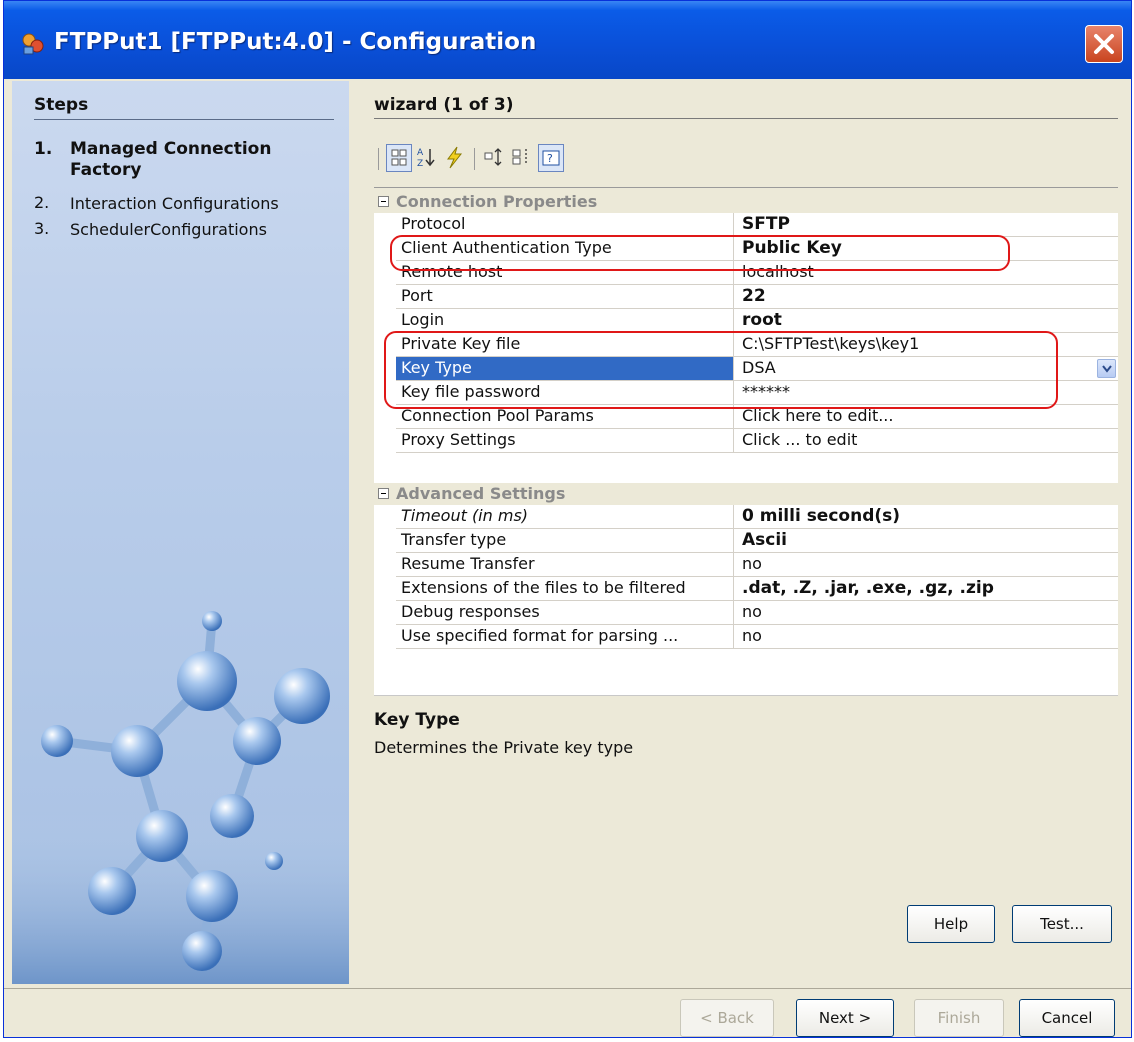  I want to click on property-row-remote-host: Remote host localhost, so click(757, 273).